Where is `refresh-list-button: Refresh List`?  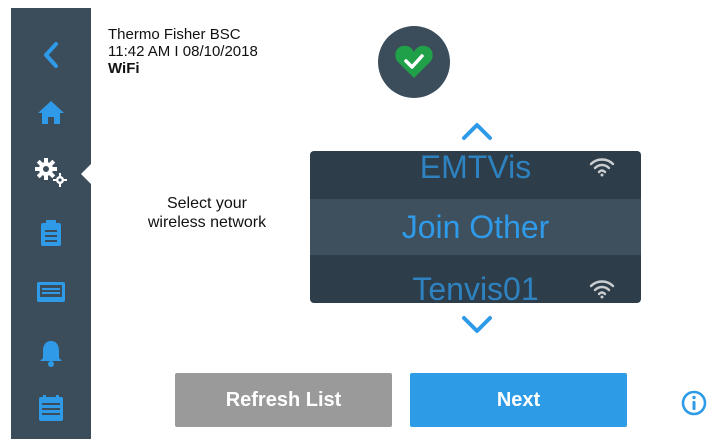
refresh-list-button: Refresh List is located at coordinates (283, 400).